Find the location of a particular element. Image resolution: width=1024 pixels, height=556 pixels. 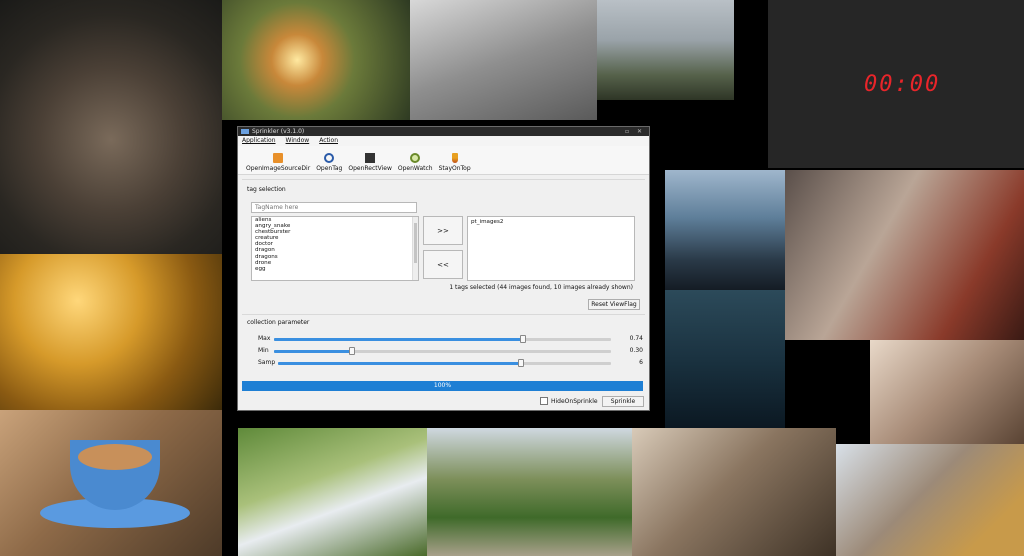

add-tag-button: >> is located at coordinates (443, 230).